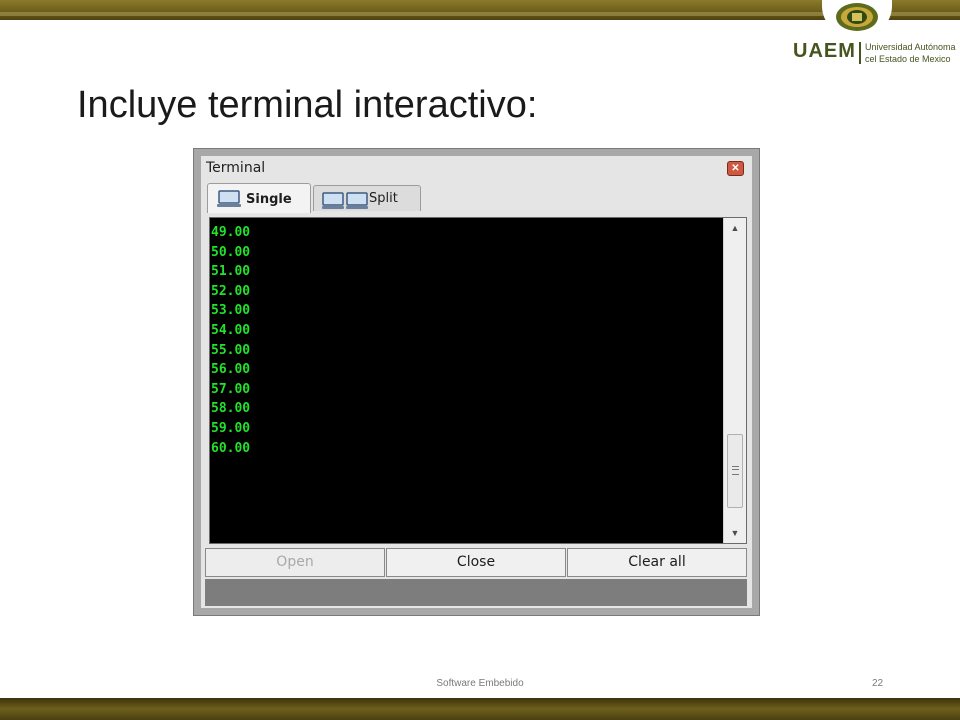 The width and height of the screenshot is (960, 720). Describe the element at coordinates (231, 409) in the screenshot. I see `output-line: 58.00` at that location.